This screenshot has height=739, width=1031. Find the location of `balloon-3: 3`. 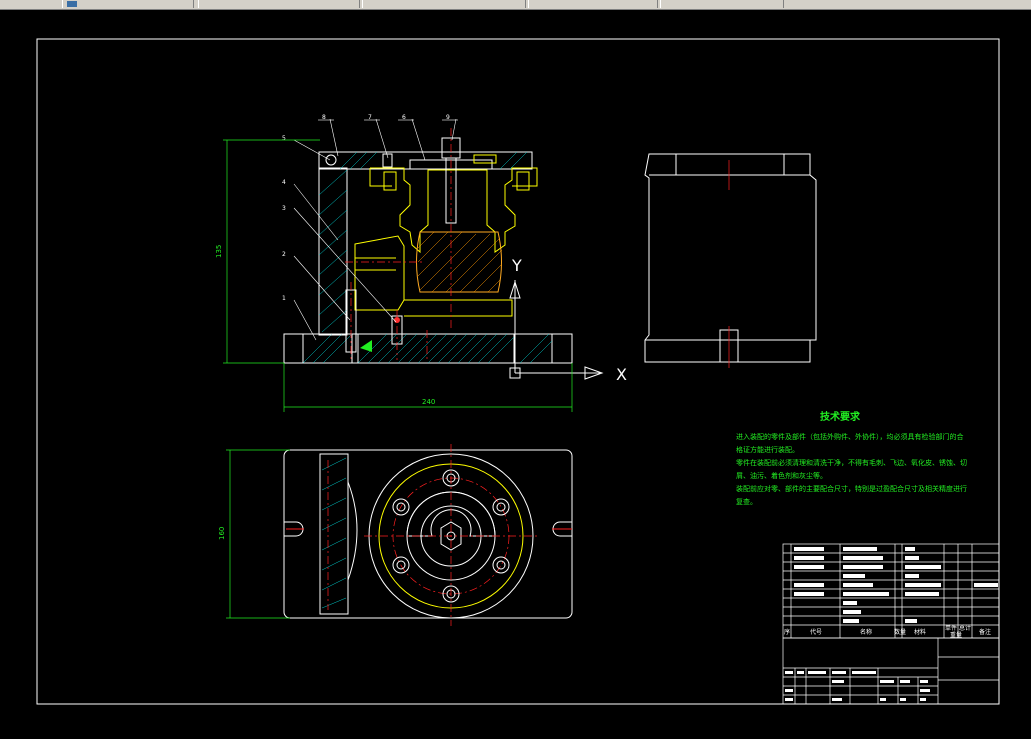

balloon-3: 3 is located at coordinates (284, 208).